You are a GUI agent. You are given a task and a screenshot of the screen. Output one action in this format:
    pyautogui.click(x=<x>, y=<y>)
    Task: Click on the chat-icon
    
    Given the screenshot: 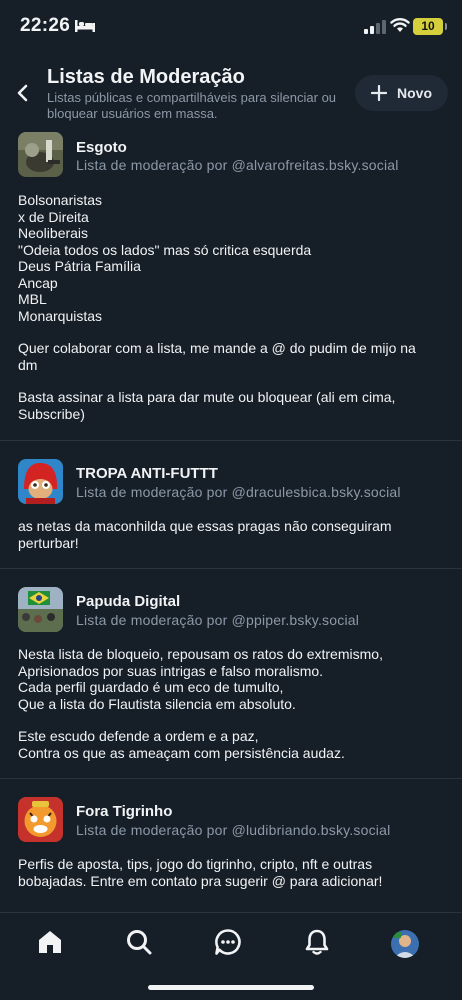 What is the action you would take?
    pyautogui.click(x=228, y=942)
    